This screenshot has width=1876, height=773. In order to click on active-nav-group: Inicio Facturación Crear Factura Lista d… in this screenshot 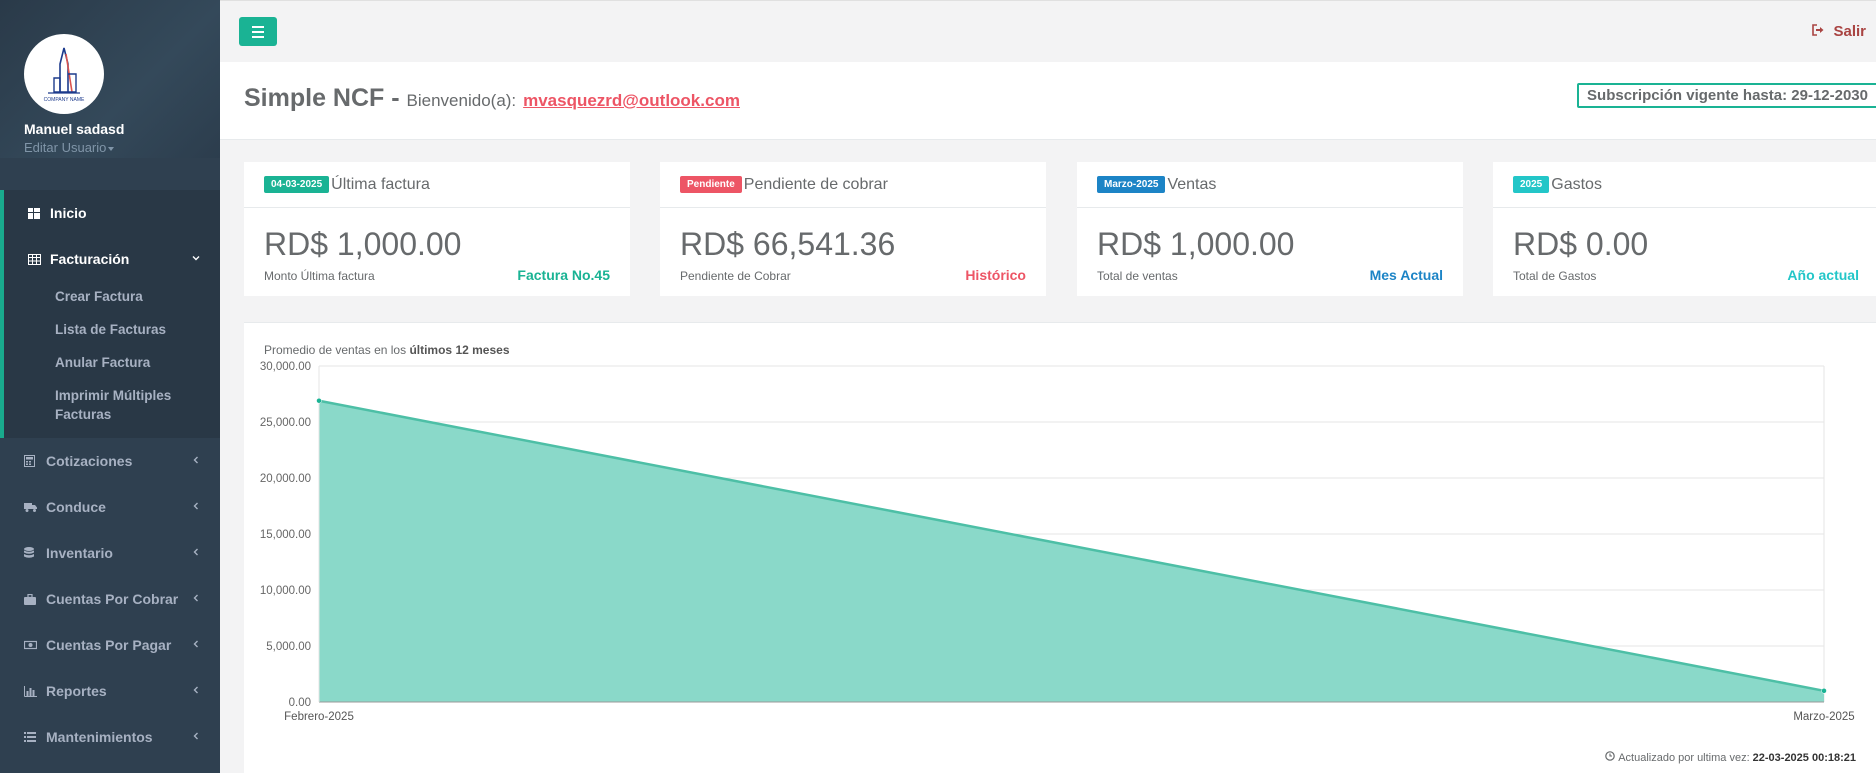, I will do `click(110, 314)`.